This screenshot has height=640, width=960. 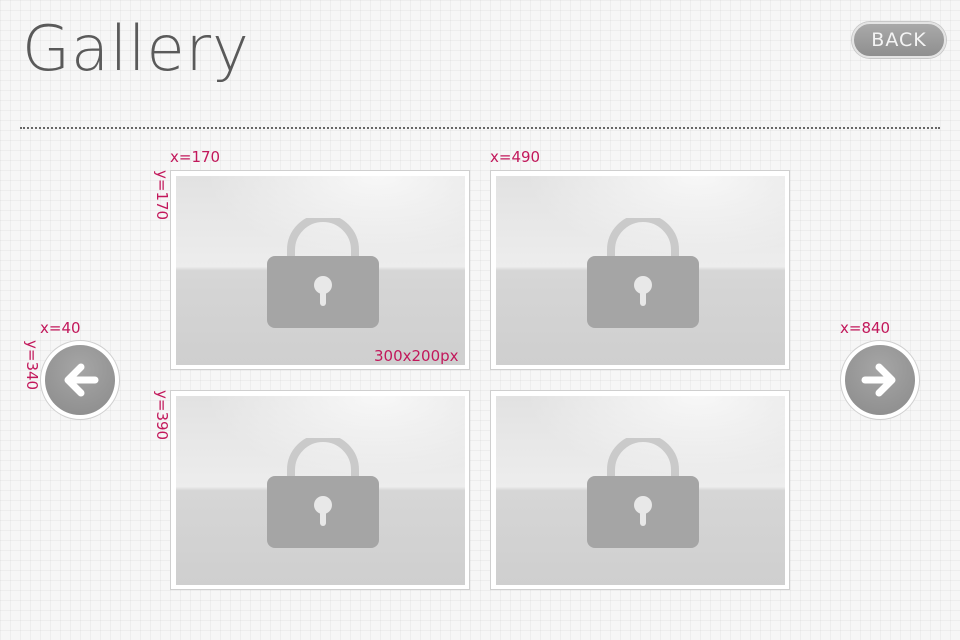 I want to click on arrow-right-icon, so click(x=878, y=380).